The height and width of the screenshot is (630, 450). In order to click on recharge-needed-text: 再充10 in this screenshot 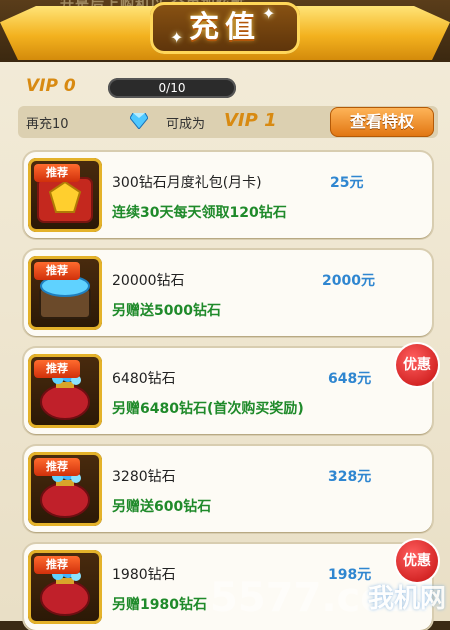, I will do `click(47, 124)`.